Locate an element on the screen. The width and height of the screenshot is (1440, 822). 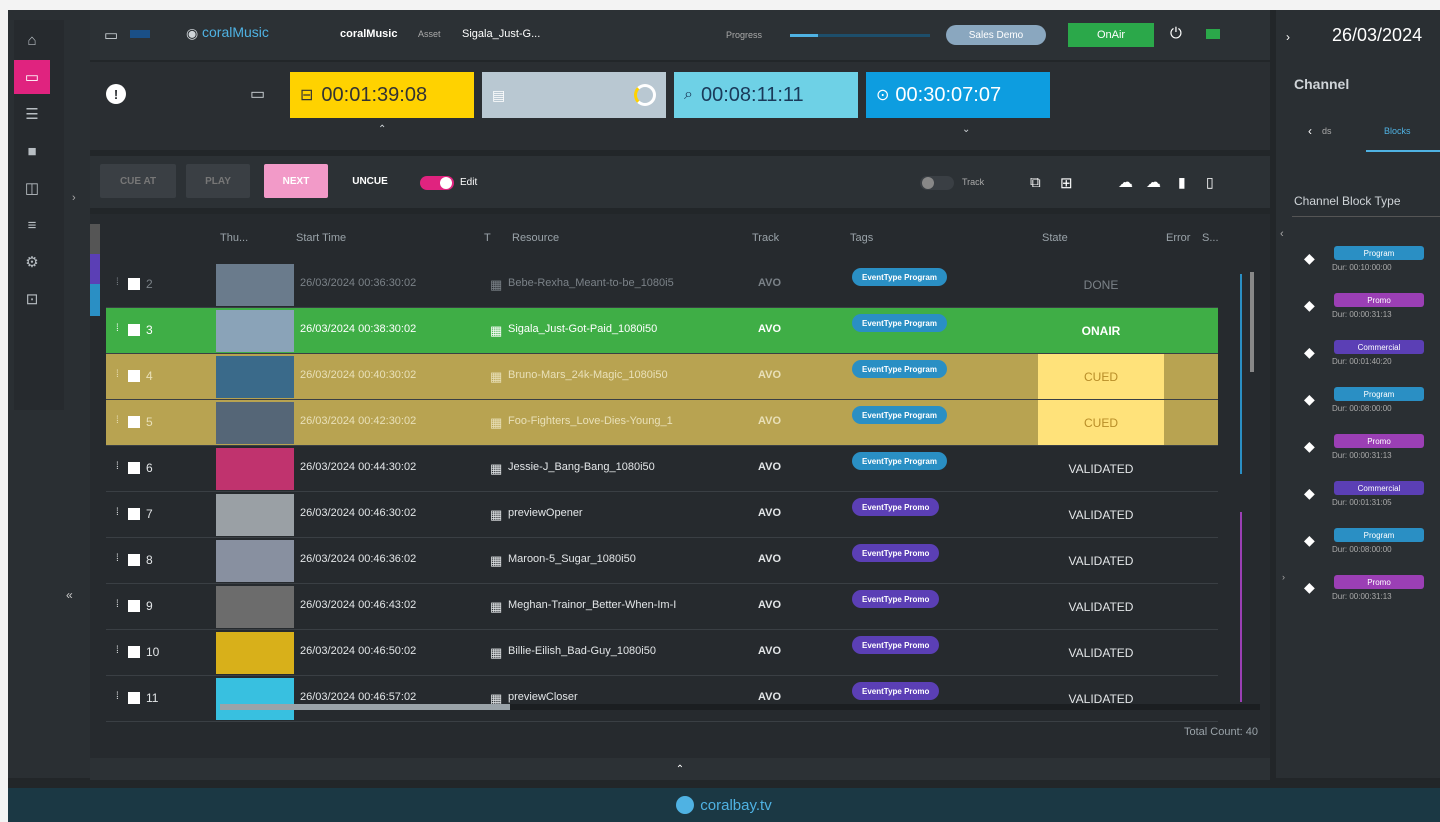
menu-indicator is located at coordinates (140, 34).